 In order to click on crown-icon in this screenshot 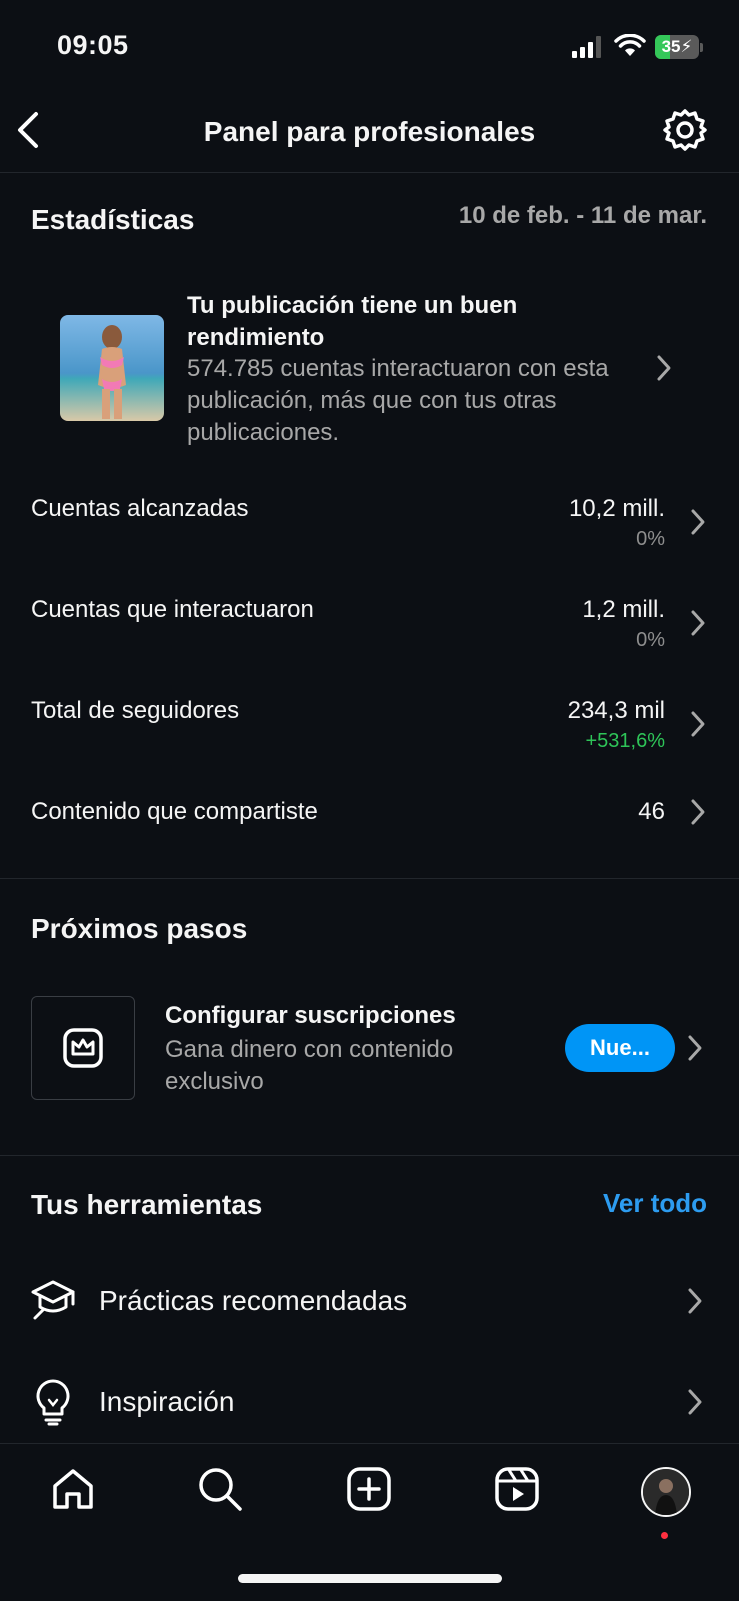, I will do `click(83, 1048)`.